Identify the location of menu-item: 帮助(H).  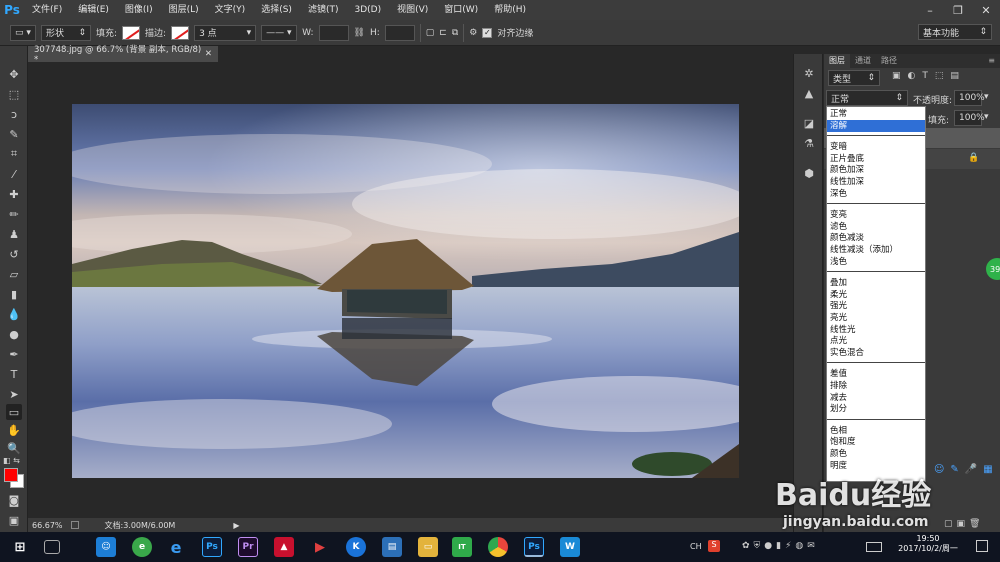
(510, 10).